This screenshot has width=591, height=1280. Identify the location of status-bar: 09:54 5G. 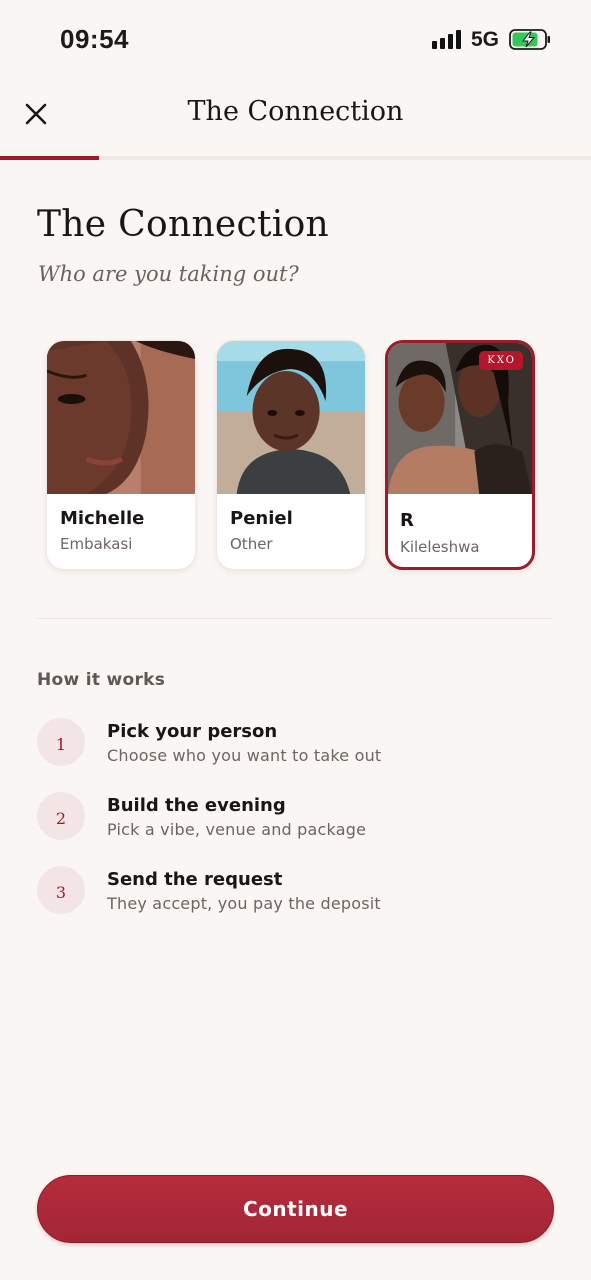
(295, 40).